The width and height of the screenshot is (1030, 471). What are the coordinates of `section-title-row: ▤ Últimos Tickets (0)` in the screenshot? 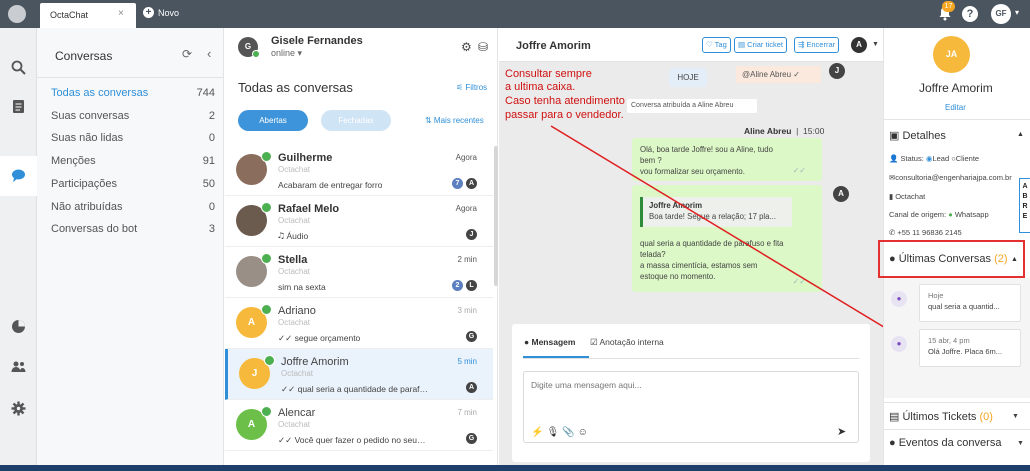 It's located at (941, 416).